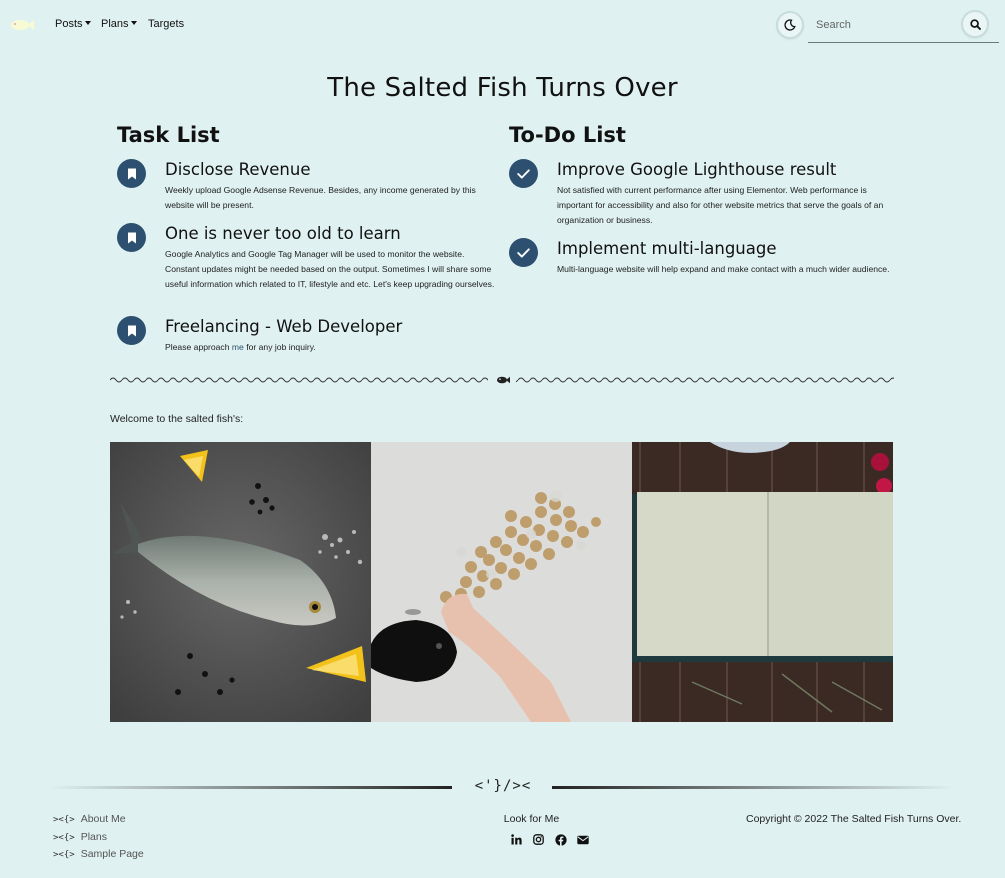  Describe the element at coordinates (238, 347) in the screenshot. I see `contact-me-link: me` at that location.